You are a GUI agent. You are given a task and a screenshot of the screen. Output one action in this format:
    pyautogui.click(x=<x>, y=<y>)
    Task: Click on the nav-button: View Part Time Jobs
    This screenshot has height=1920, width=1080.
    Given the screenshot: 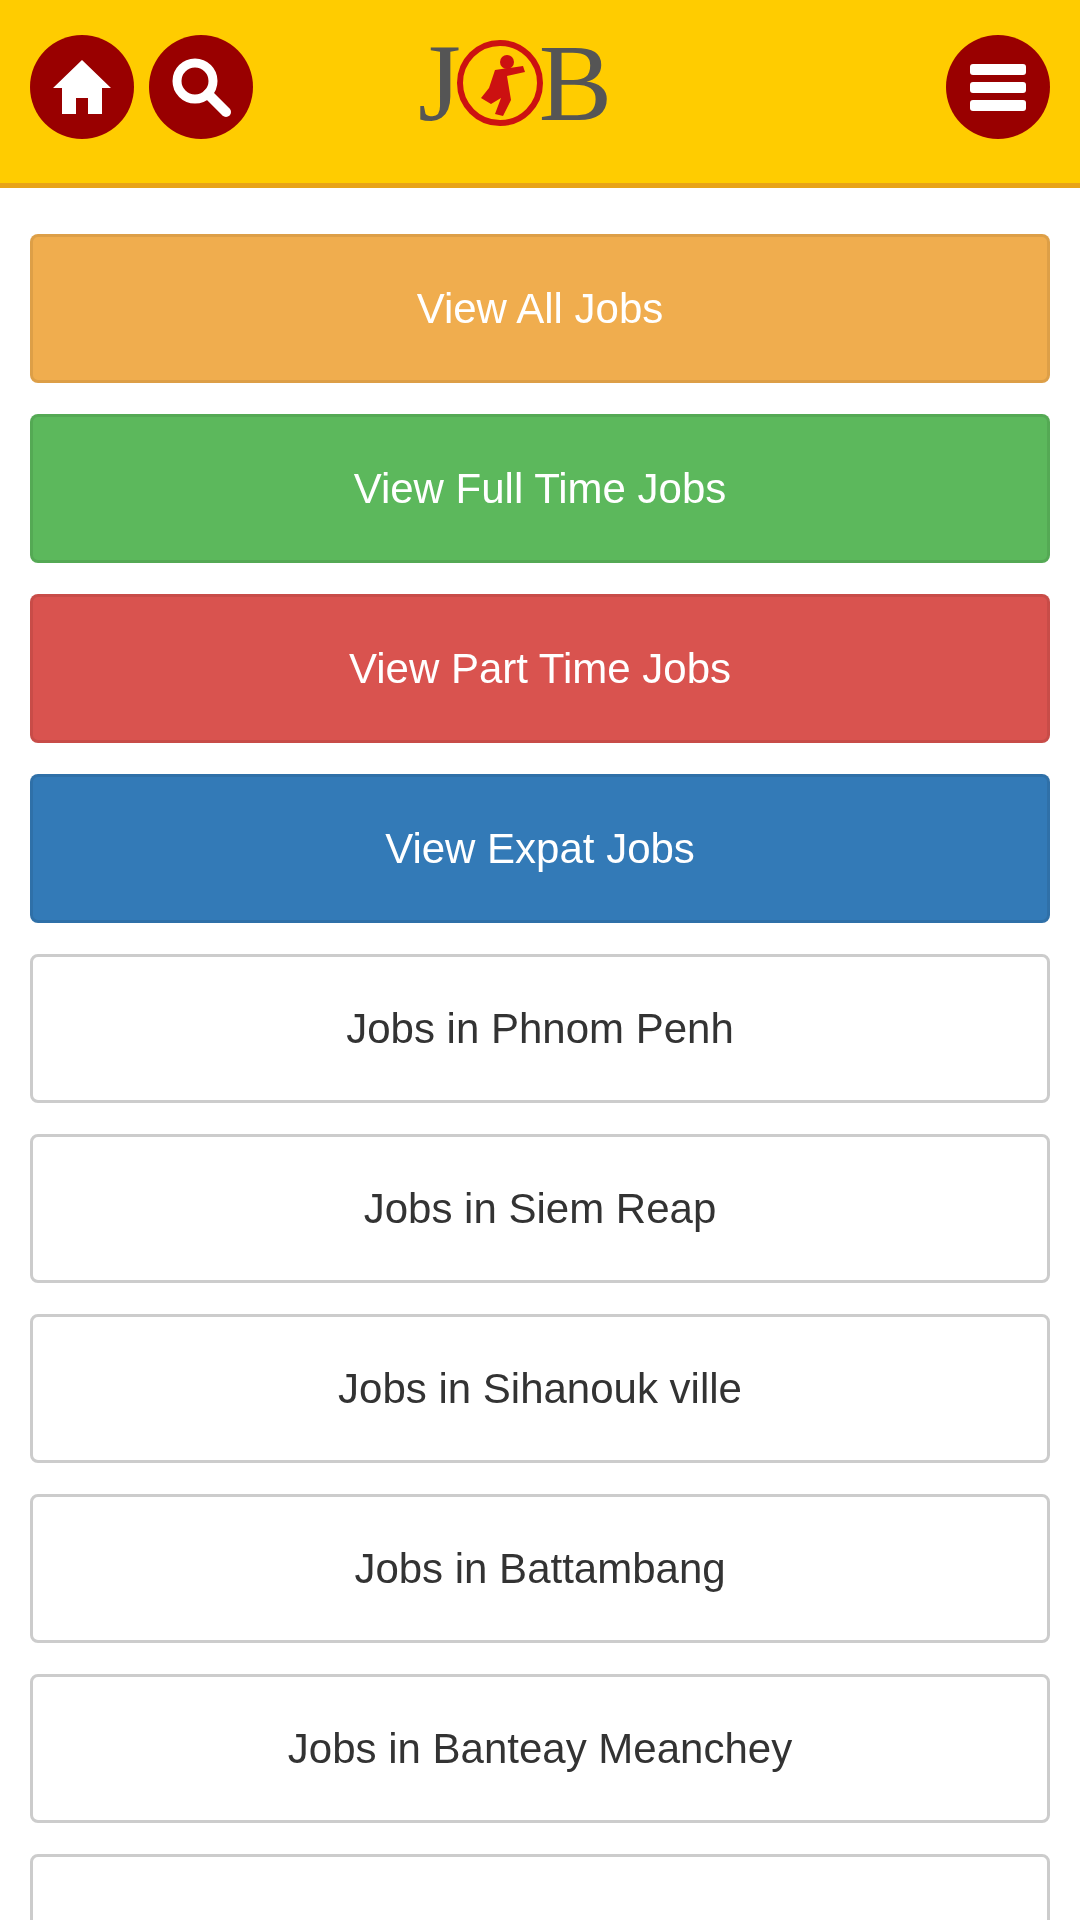 What is the action you would take?
    pyautogui.click(x=540, y=668)
    